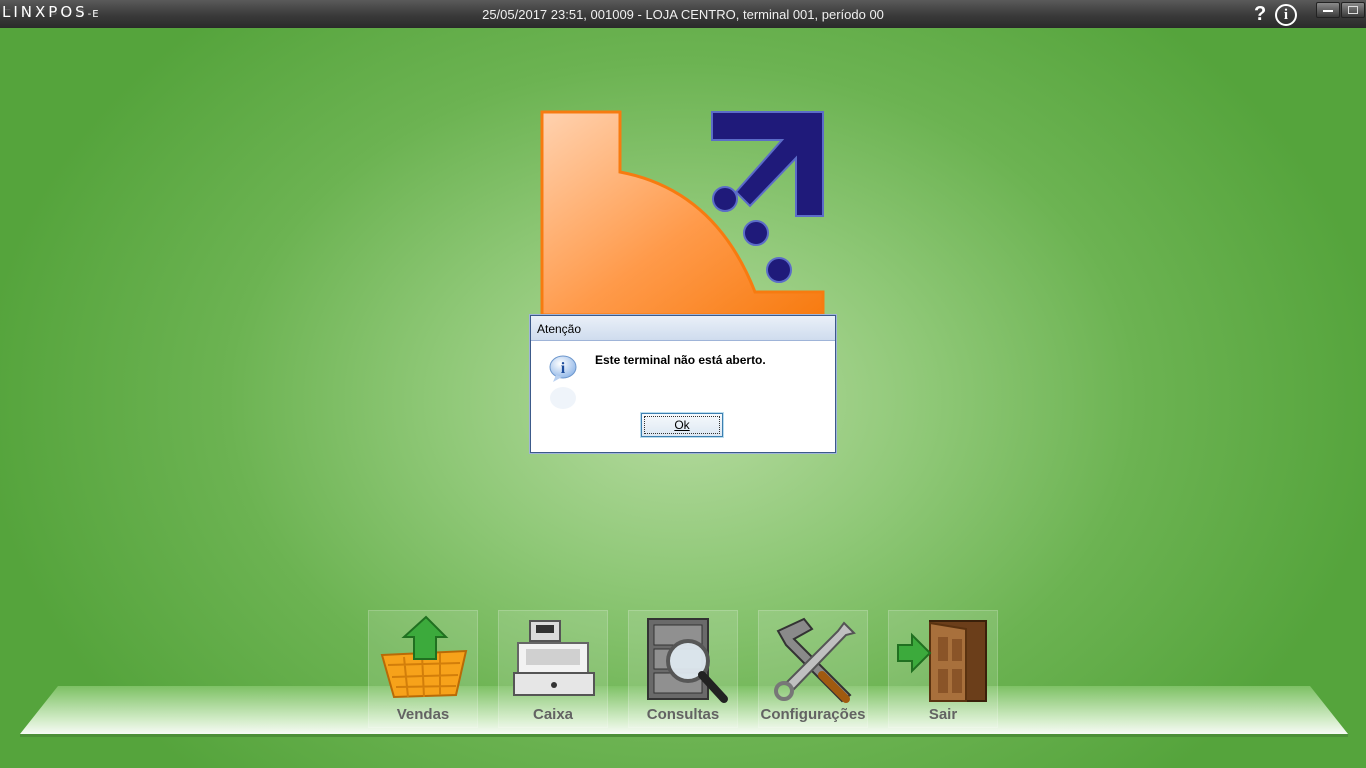 Image resolution: width=1366 pixels, height=768 pixels. I want to click on info-icon: i, so click(1286, 15).